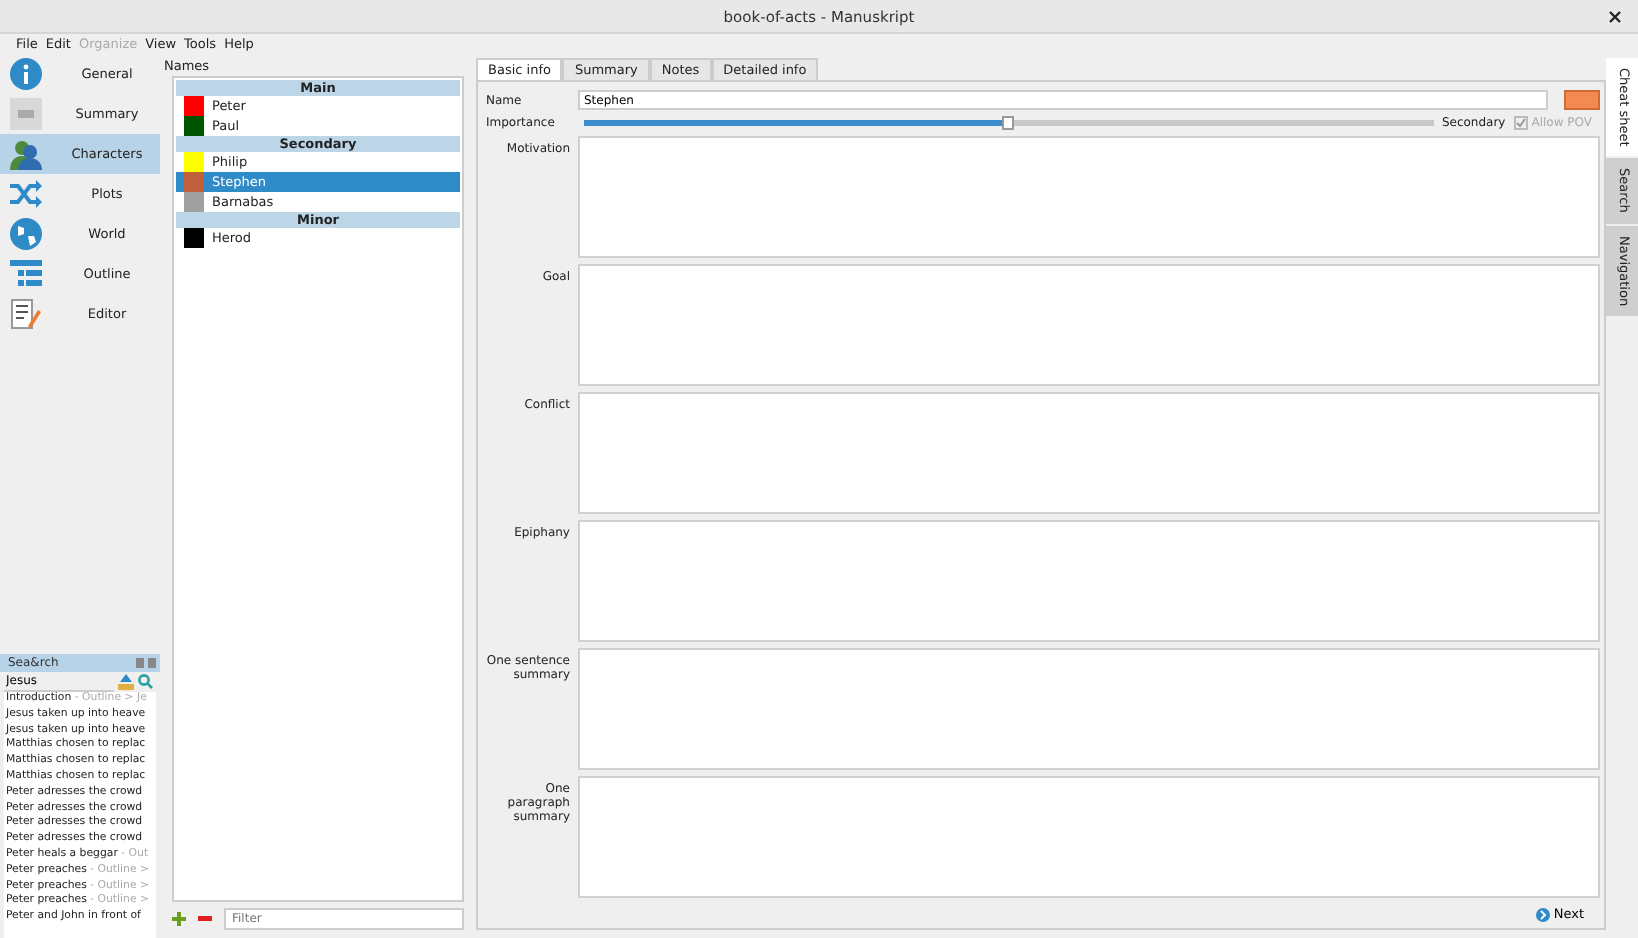 This screenshot has height=938, width=1638. Describe the element at coordinates (1582, 100) in the screenshot. I see `color-button` at that location.